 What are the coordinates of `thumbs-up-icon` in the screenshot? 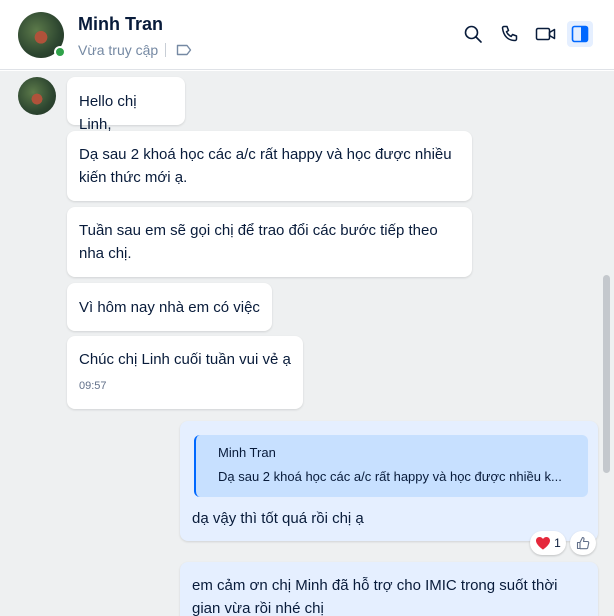 It's located at (583, 543).